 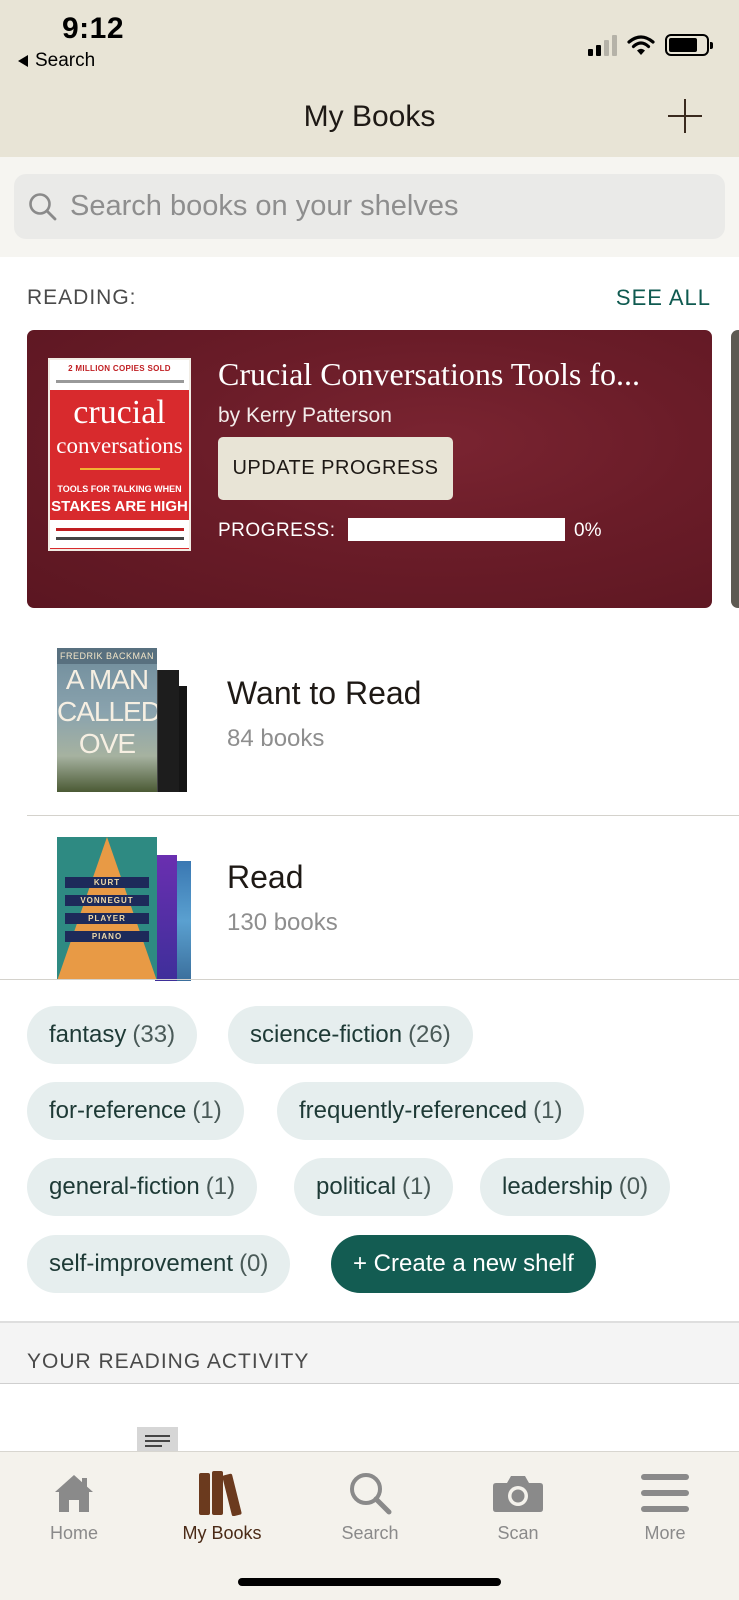 I want to click on battery-icon, so click(x=689, y=45).